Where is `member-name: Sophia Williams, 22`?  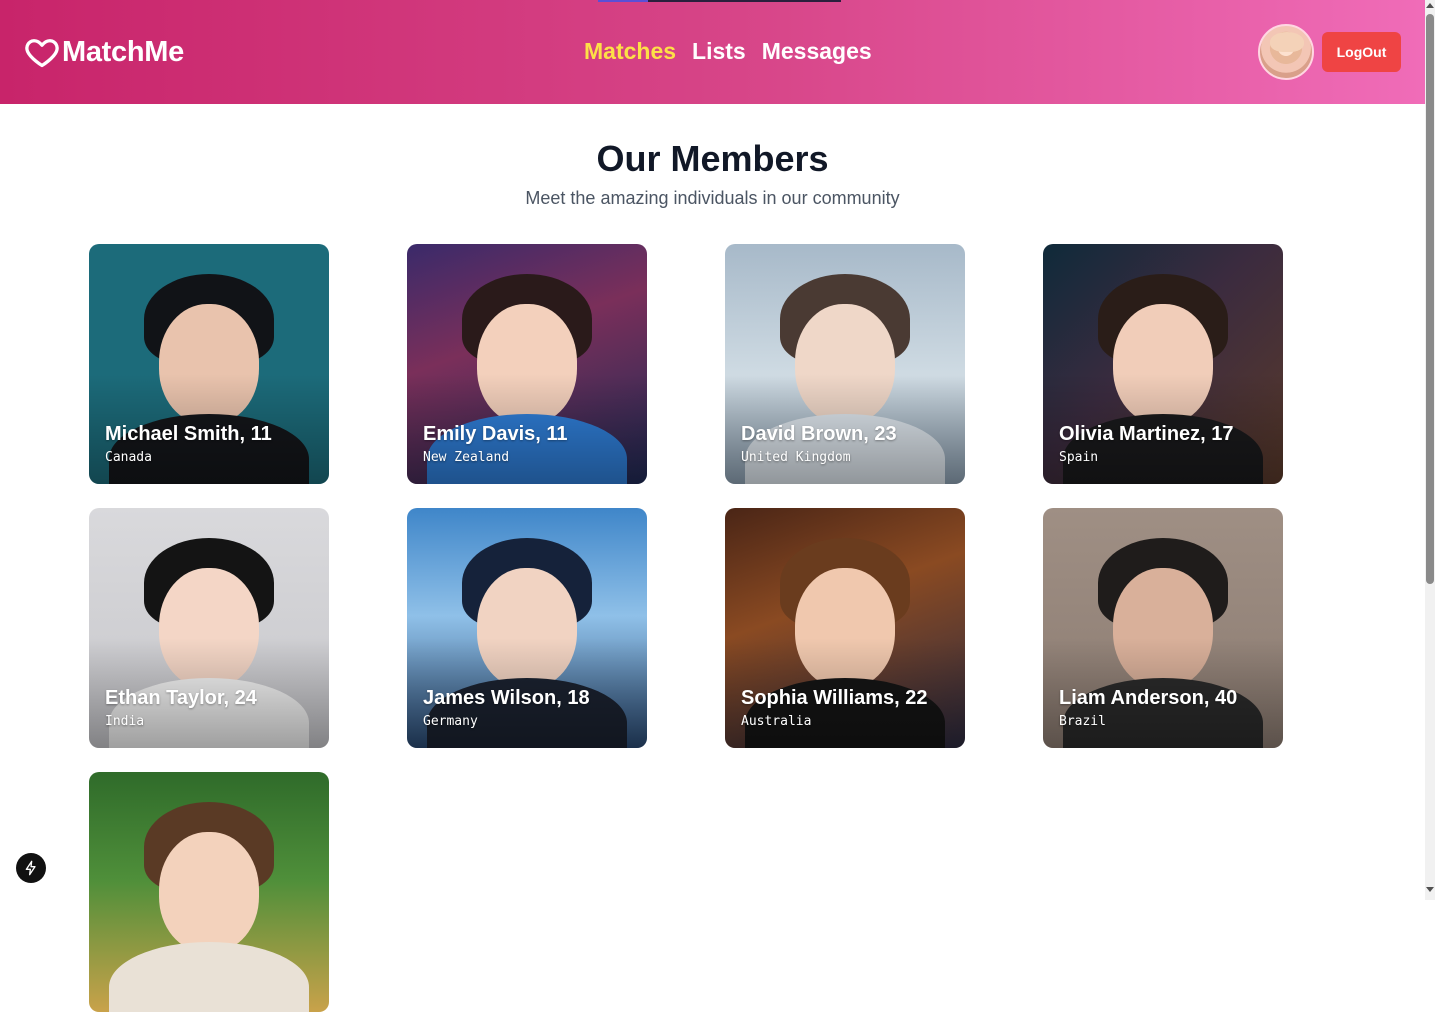 member-name: Sophia Williams, 22 is located at coordinates (834, 698).